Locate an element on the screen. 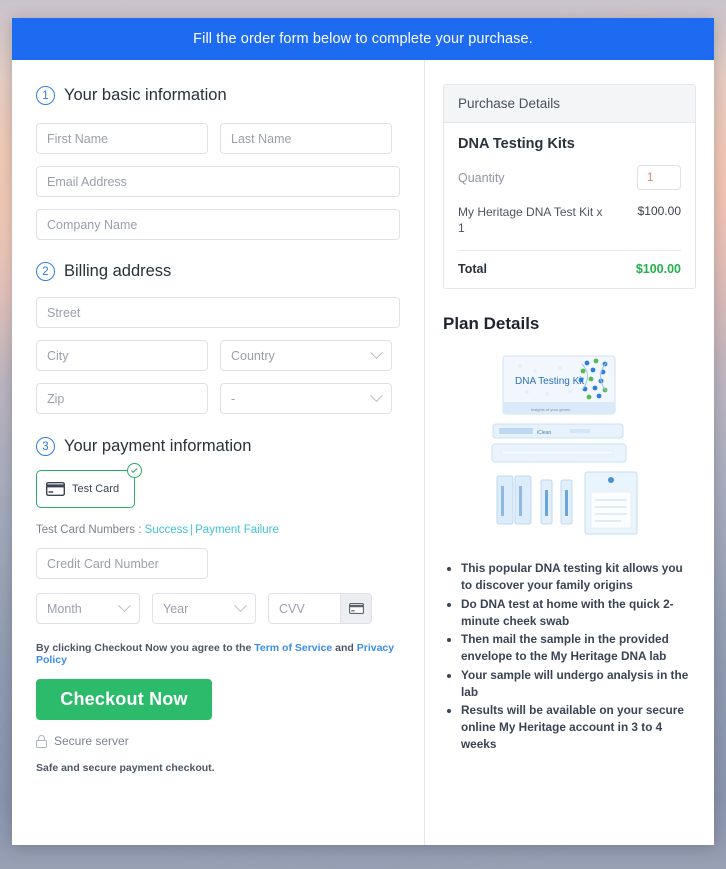 The height and width of the screenshot is (869, 726). last-name-input: Last Name is located at coordinates (306, 138).